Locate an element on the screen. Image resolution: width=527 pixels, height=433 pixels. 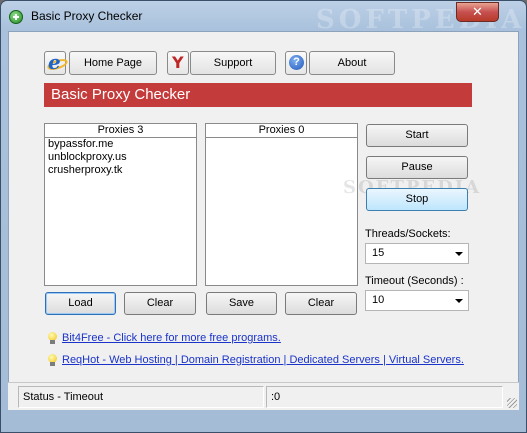
list-header-left: Proxies 3 is located at coordinates (120, 131).